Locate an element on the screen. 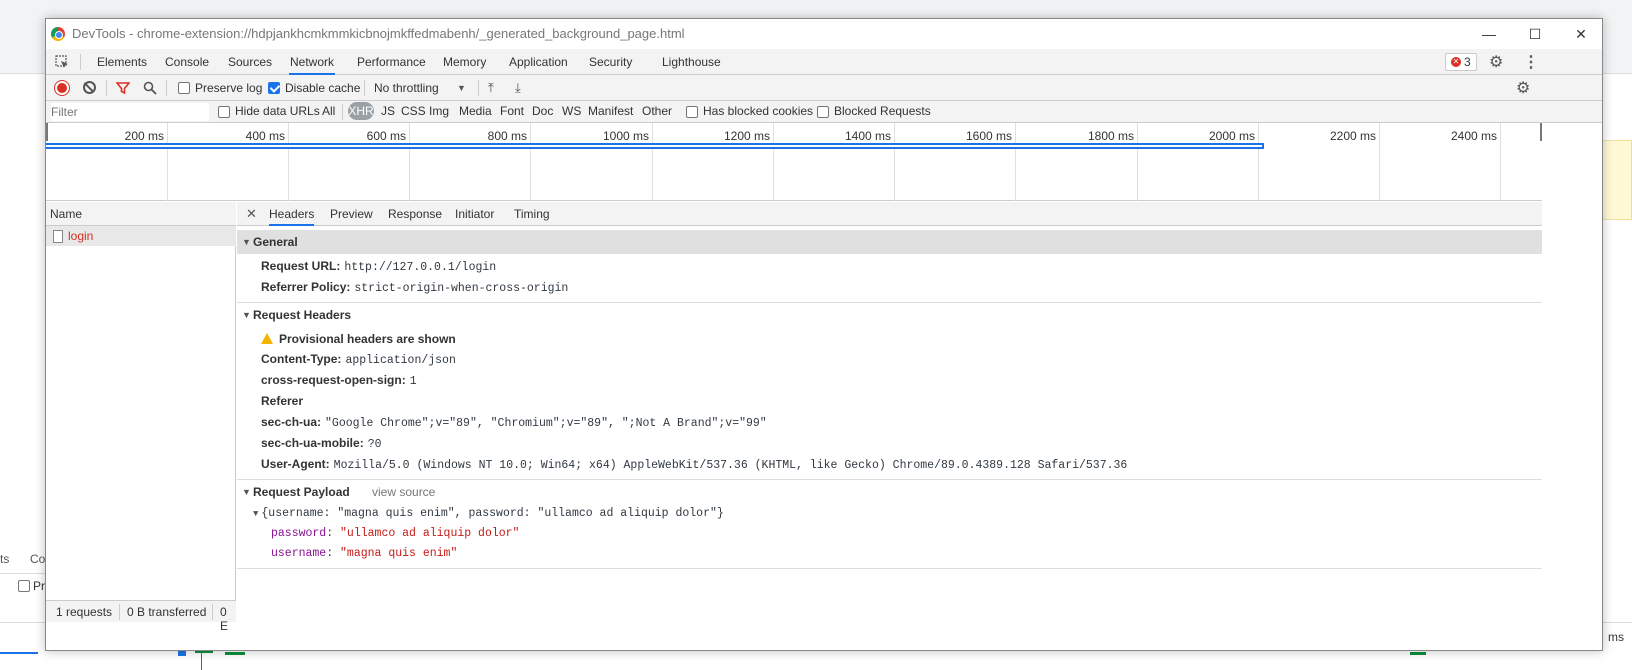  record-button is located at coordinates (62, 88).